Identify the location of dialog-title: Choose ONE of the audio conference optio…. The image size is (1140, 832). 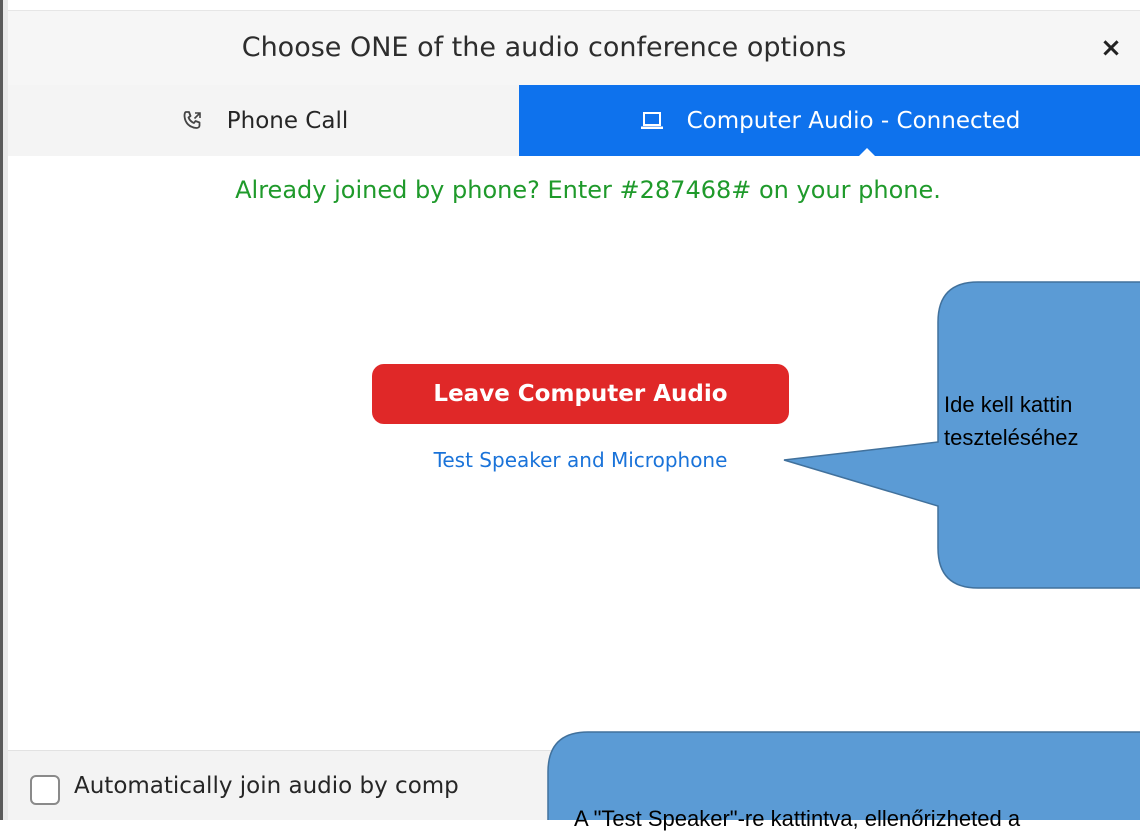
(544, 47).